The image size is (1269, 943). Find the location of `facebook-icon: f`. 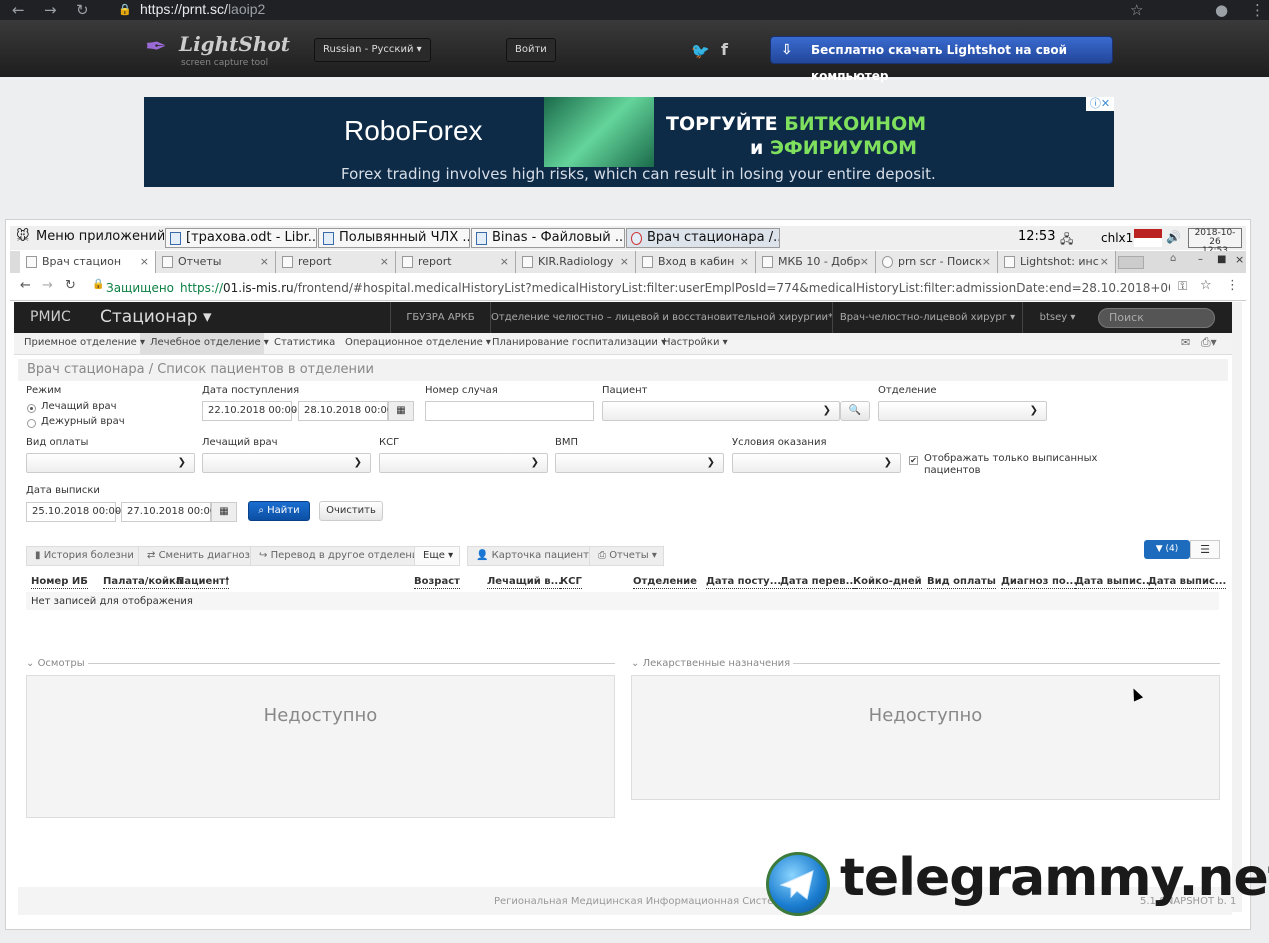

facebook-icon: f is located at coordinates (724, 49).